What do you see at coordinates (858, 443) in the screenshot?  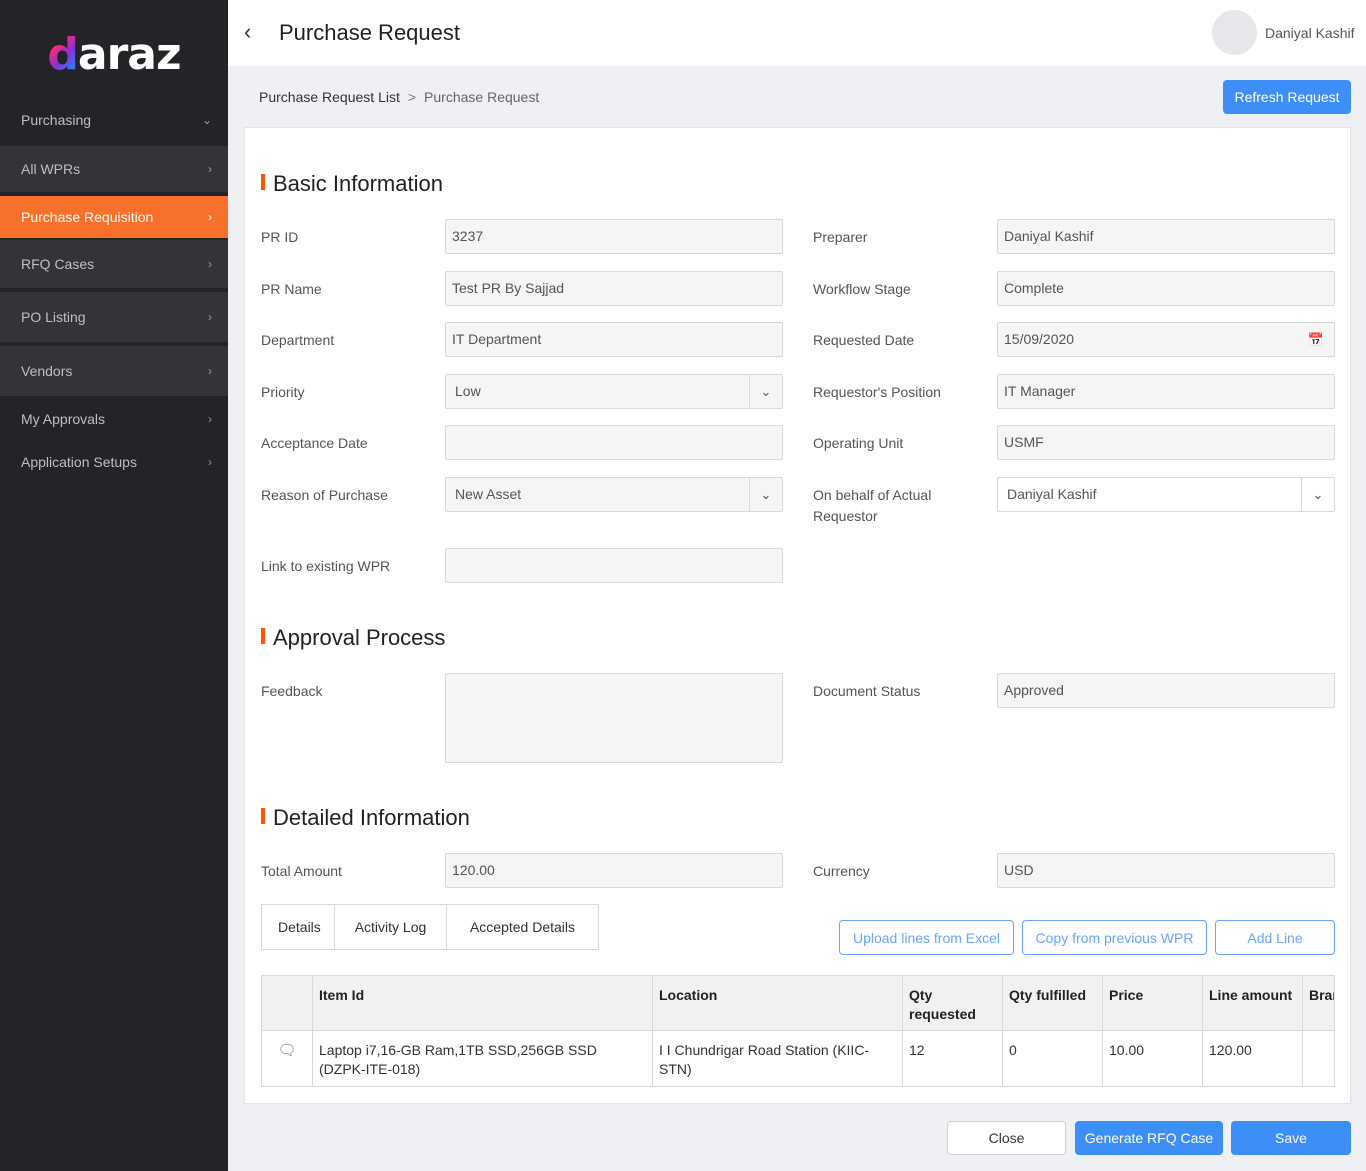 I see `operating-unit-label: Operating Unit` at bounding box center [858, 443].